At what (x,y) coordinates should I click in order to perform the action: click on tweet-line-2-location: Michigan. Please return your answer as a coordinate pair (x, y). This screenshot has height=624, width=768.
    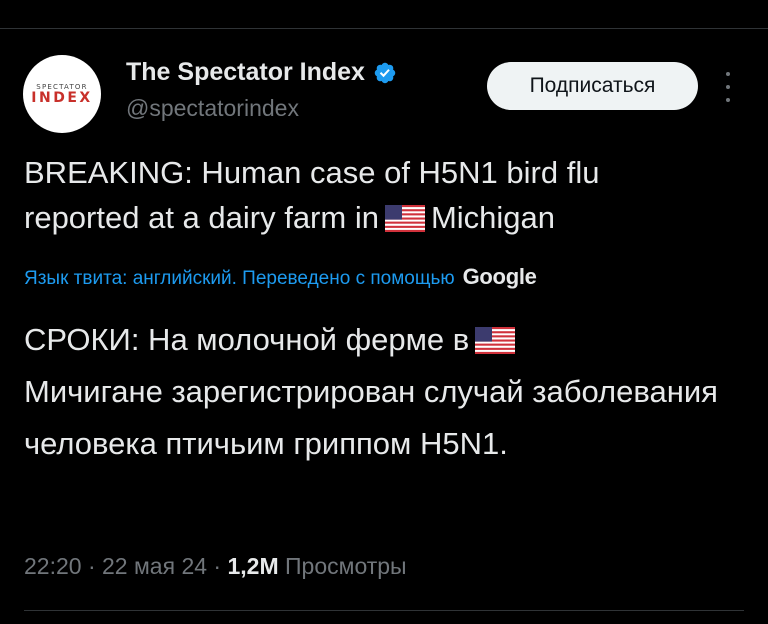
    Looking at the image, I should click on (493, 217).